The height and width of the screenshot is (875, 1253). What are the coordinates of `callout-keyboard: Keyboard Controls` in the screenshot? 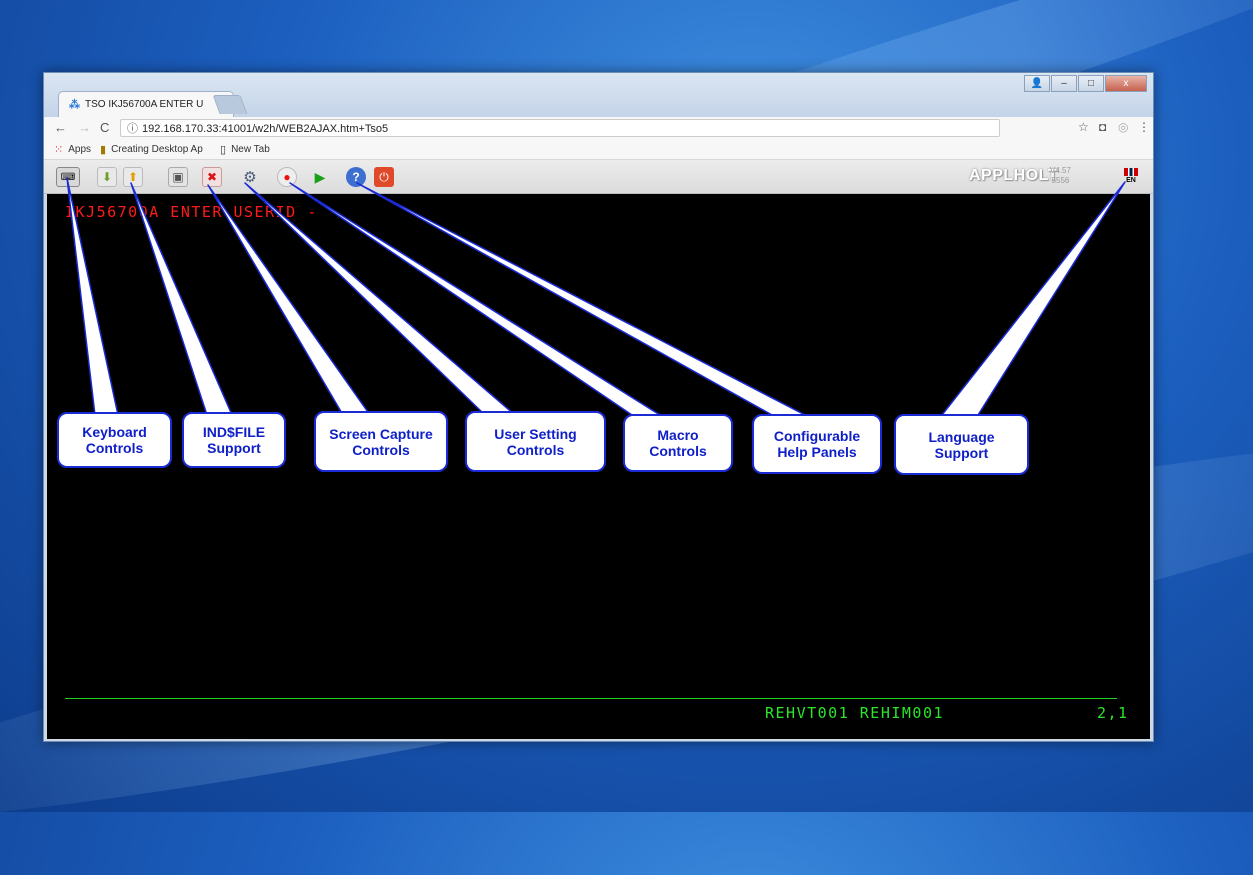 It's located at (114, 440).